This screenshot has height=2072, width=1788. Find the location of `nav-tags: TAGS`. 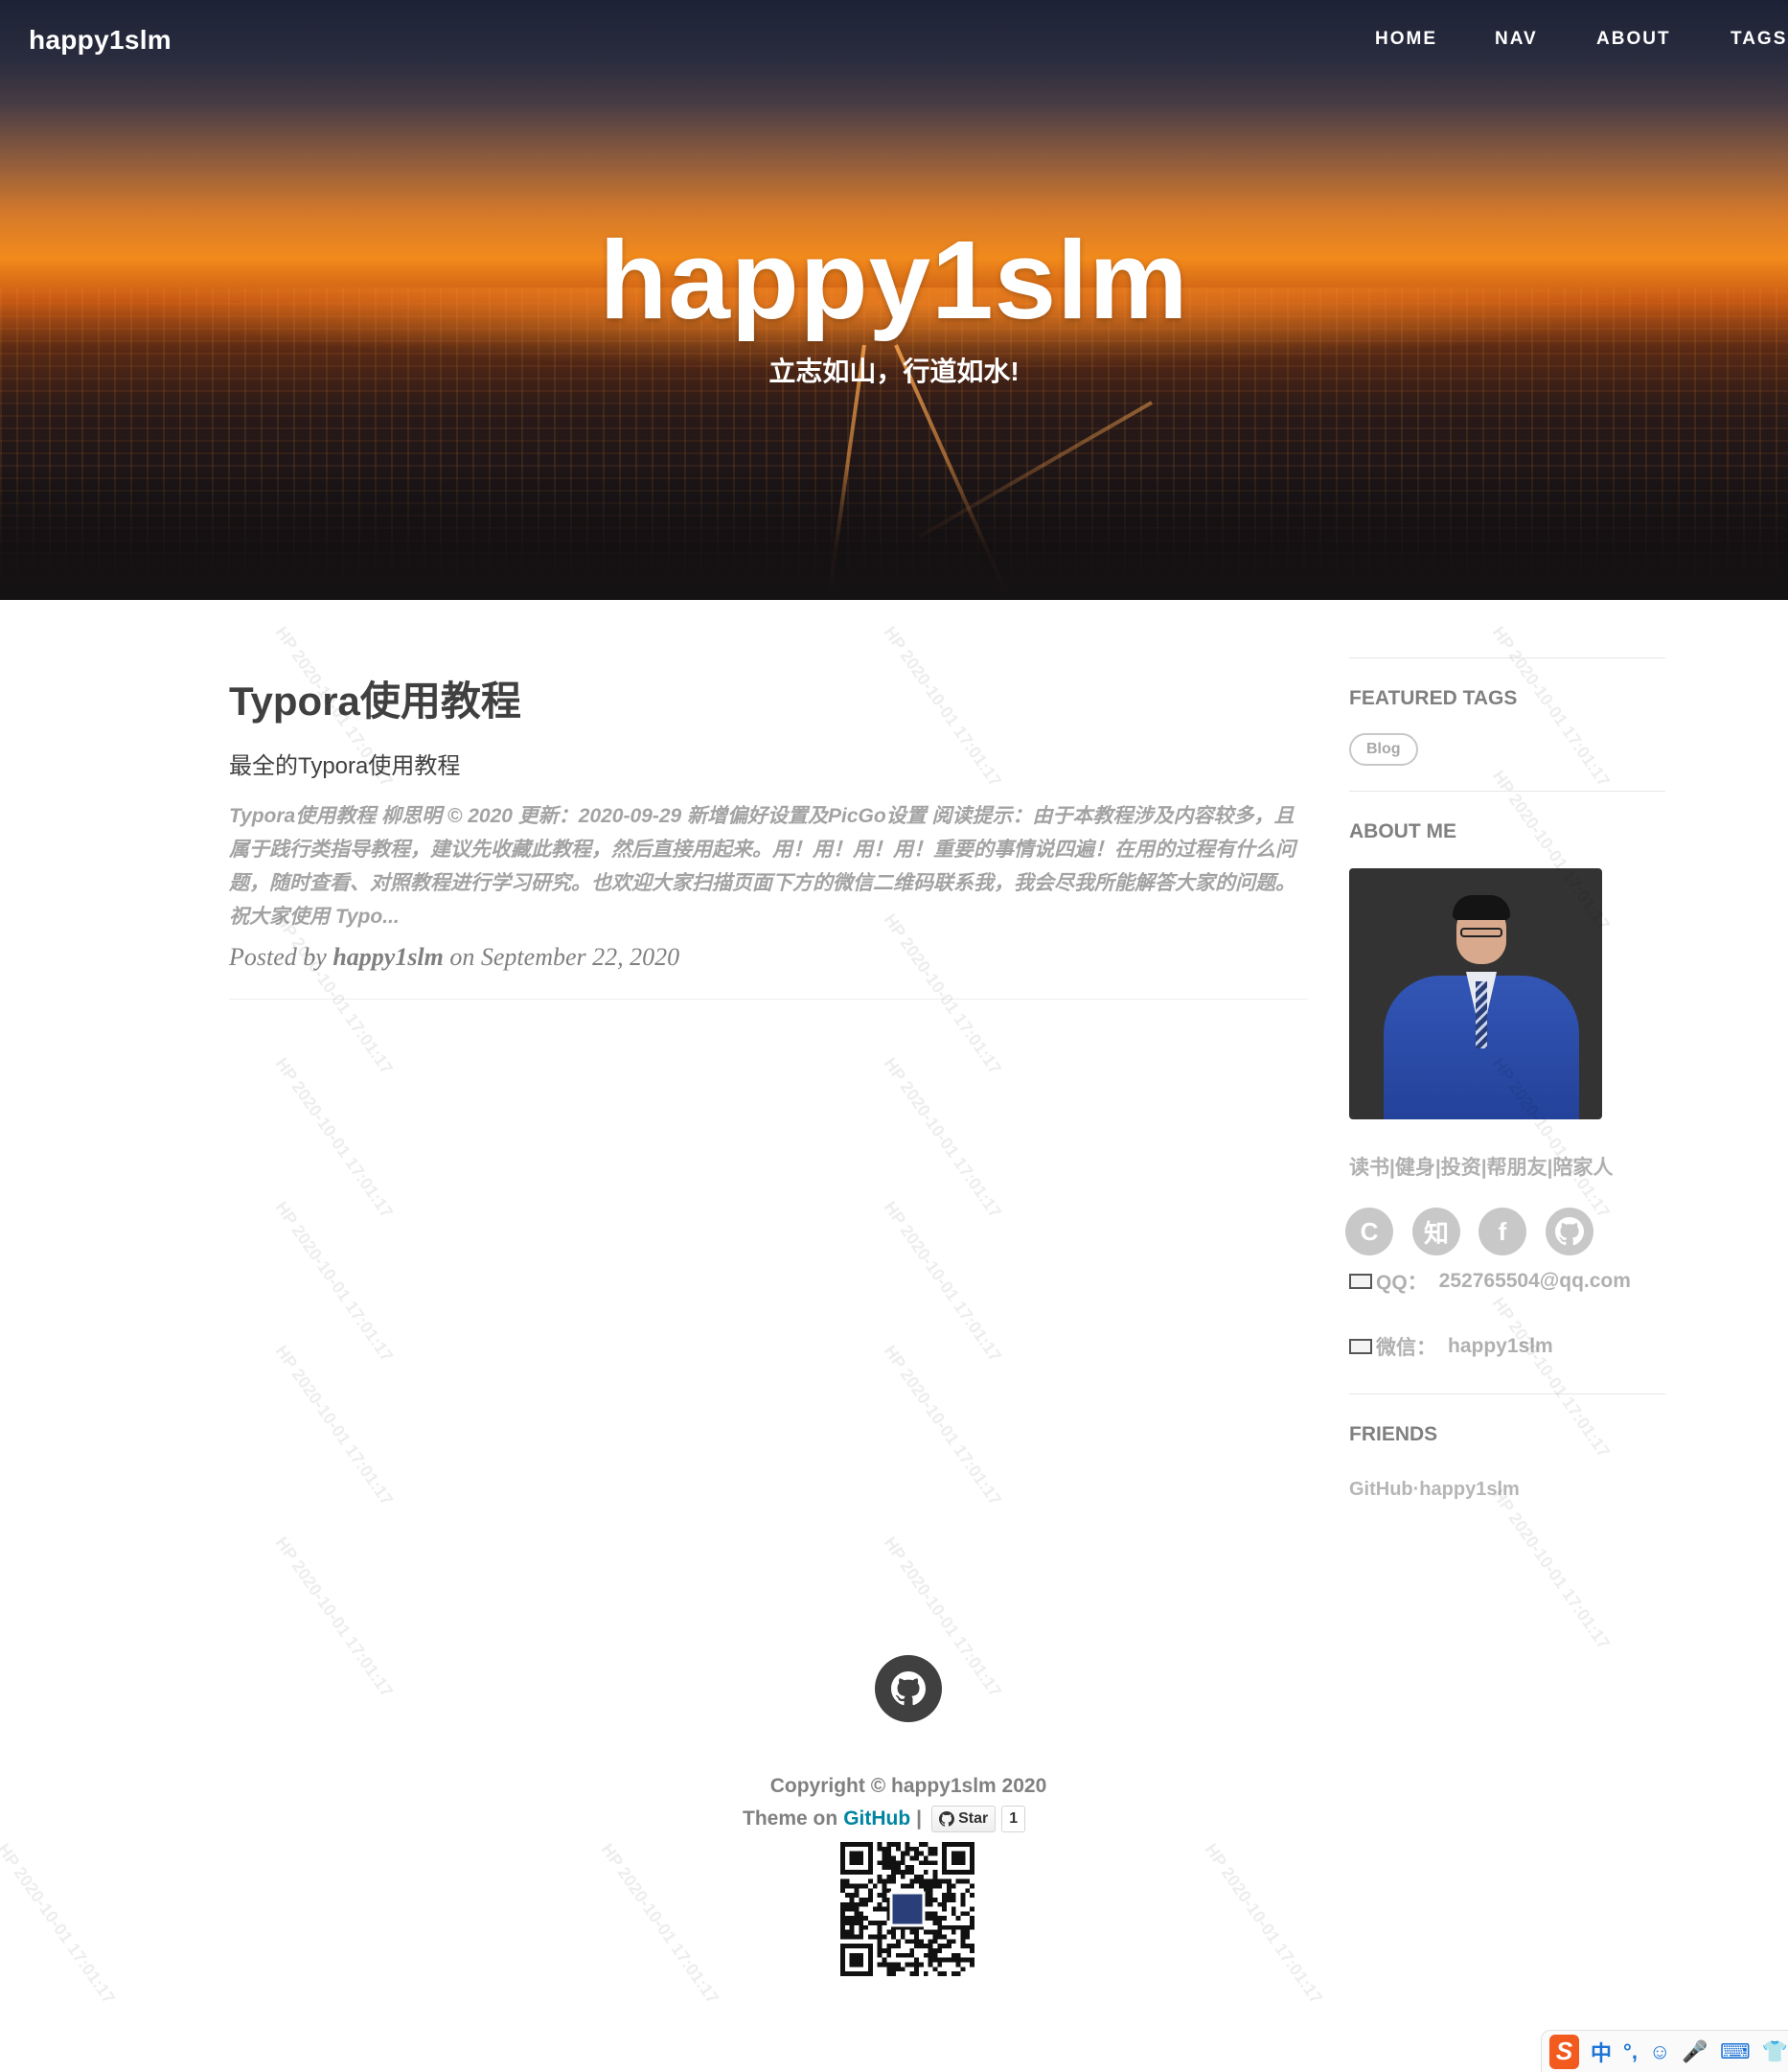

nav-tags: TAGS is located at coordinates (1759, 39).